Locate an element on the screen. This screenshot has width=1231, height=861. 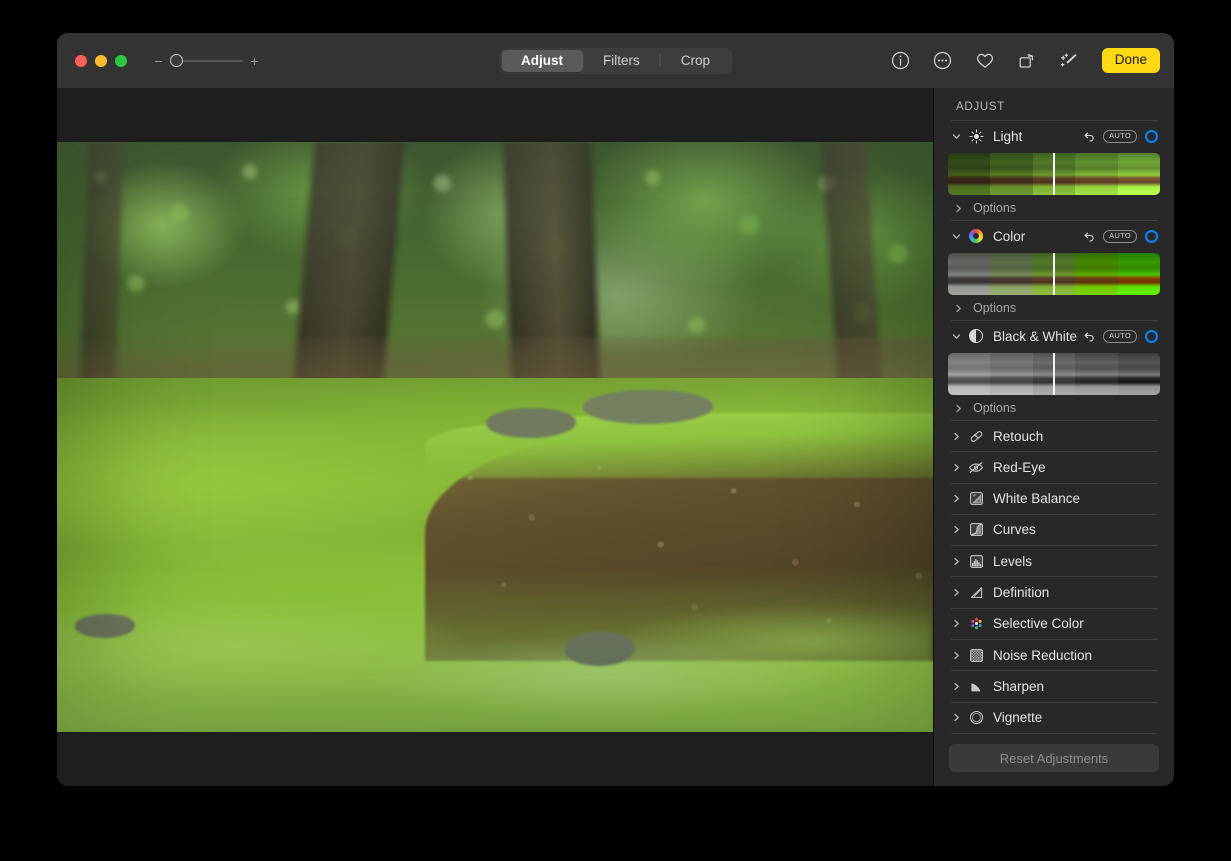
zoom-slider is located at coordinates (206, 61).